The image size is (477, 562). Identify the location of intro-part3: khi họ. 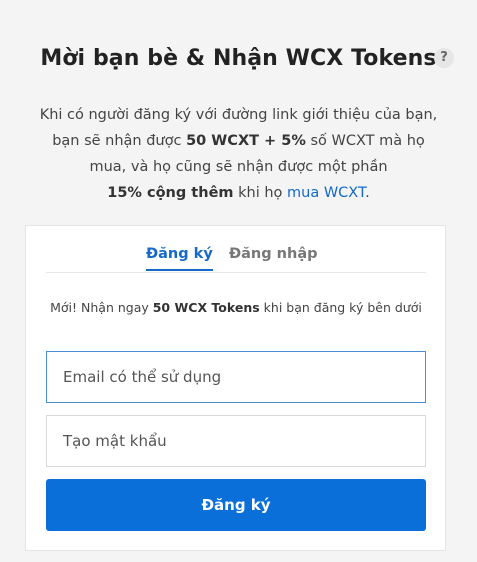
(260, 193).